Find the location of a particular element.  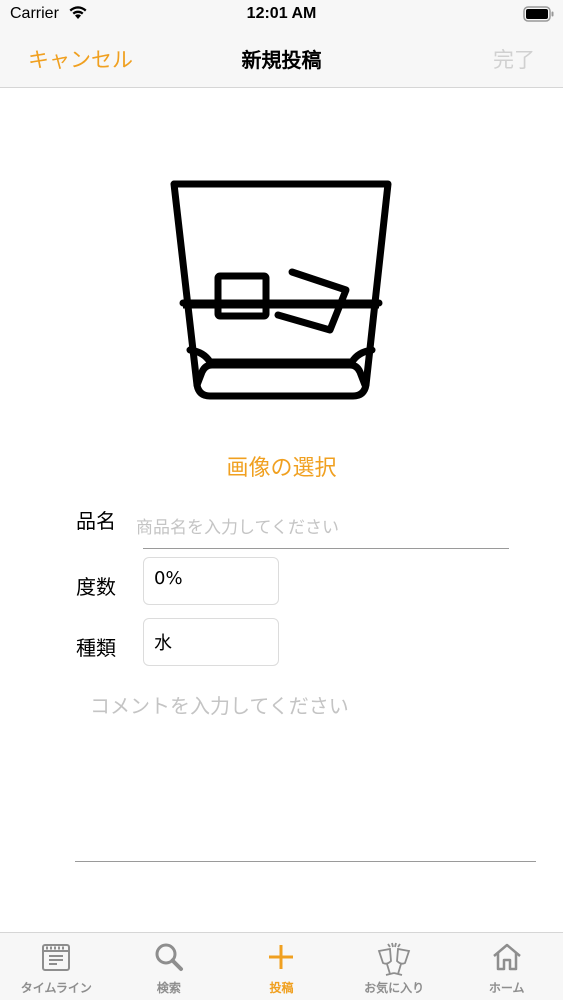

clock: 12:01 AM is located at coordinates (281, 13).